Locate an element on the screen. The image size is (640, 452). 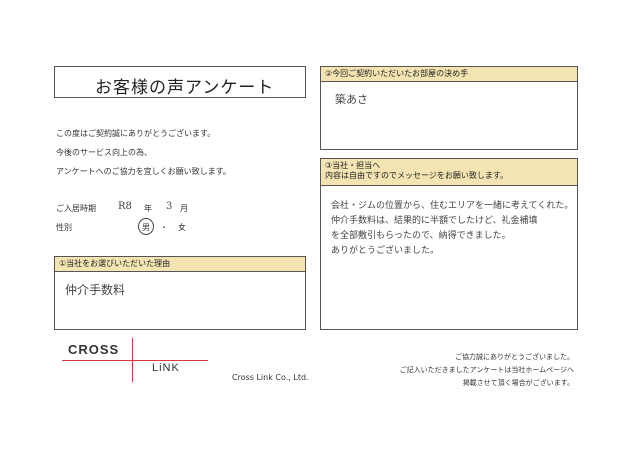
intro-line-1: この度はご契約誠にありがとうございます。 is located at coordinates (136, 133).